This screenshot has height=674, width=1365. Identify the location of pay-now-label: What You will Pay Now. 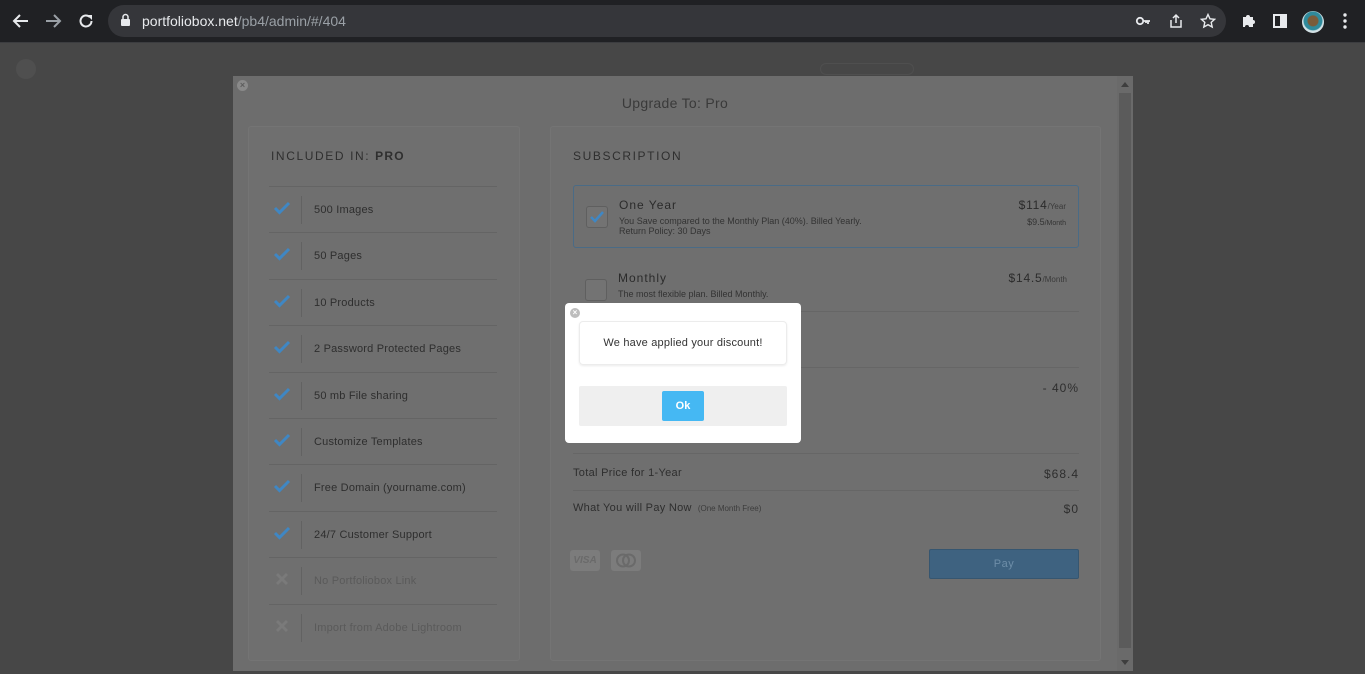
(632, 508).